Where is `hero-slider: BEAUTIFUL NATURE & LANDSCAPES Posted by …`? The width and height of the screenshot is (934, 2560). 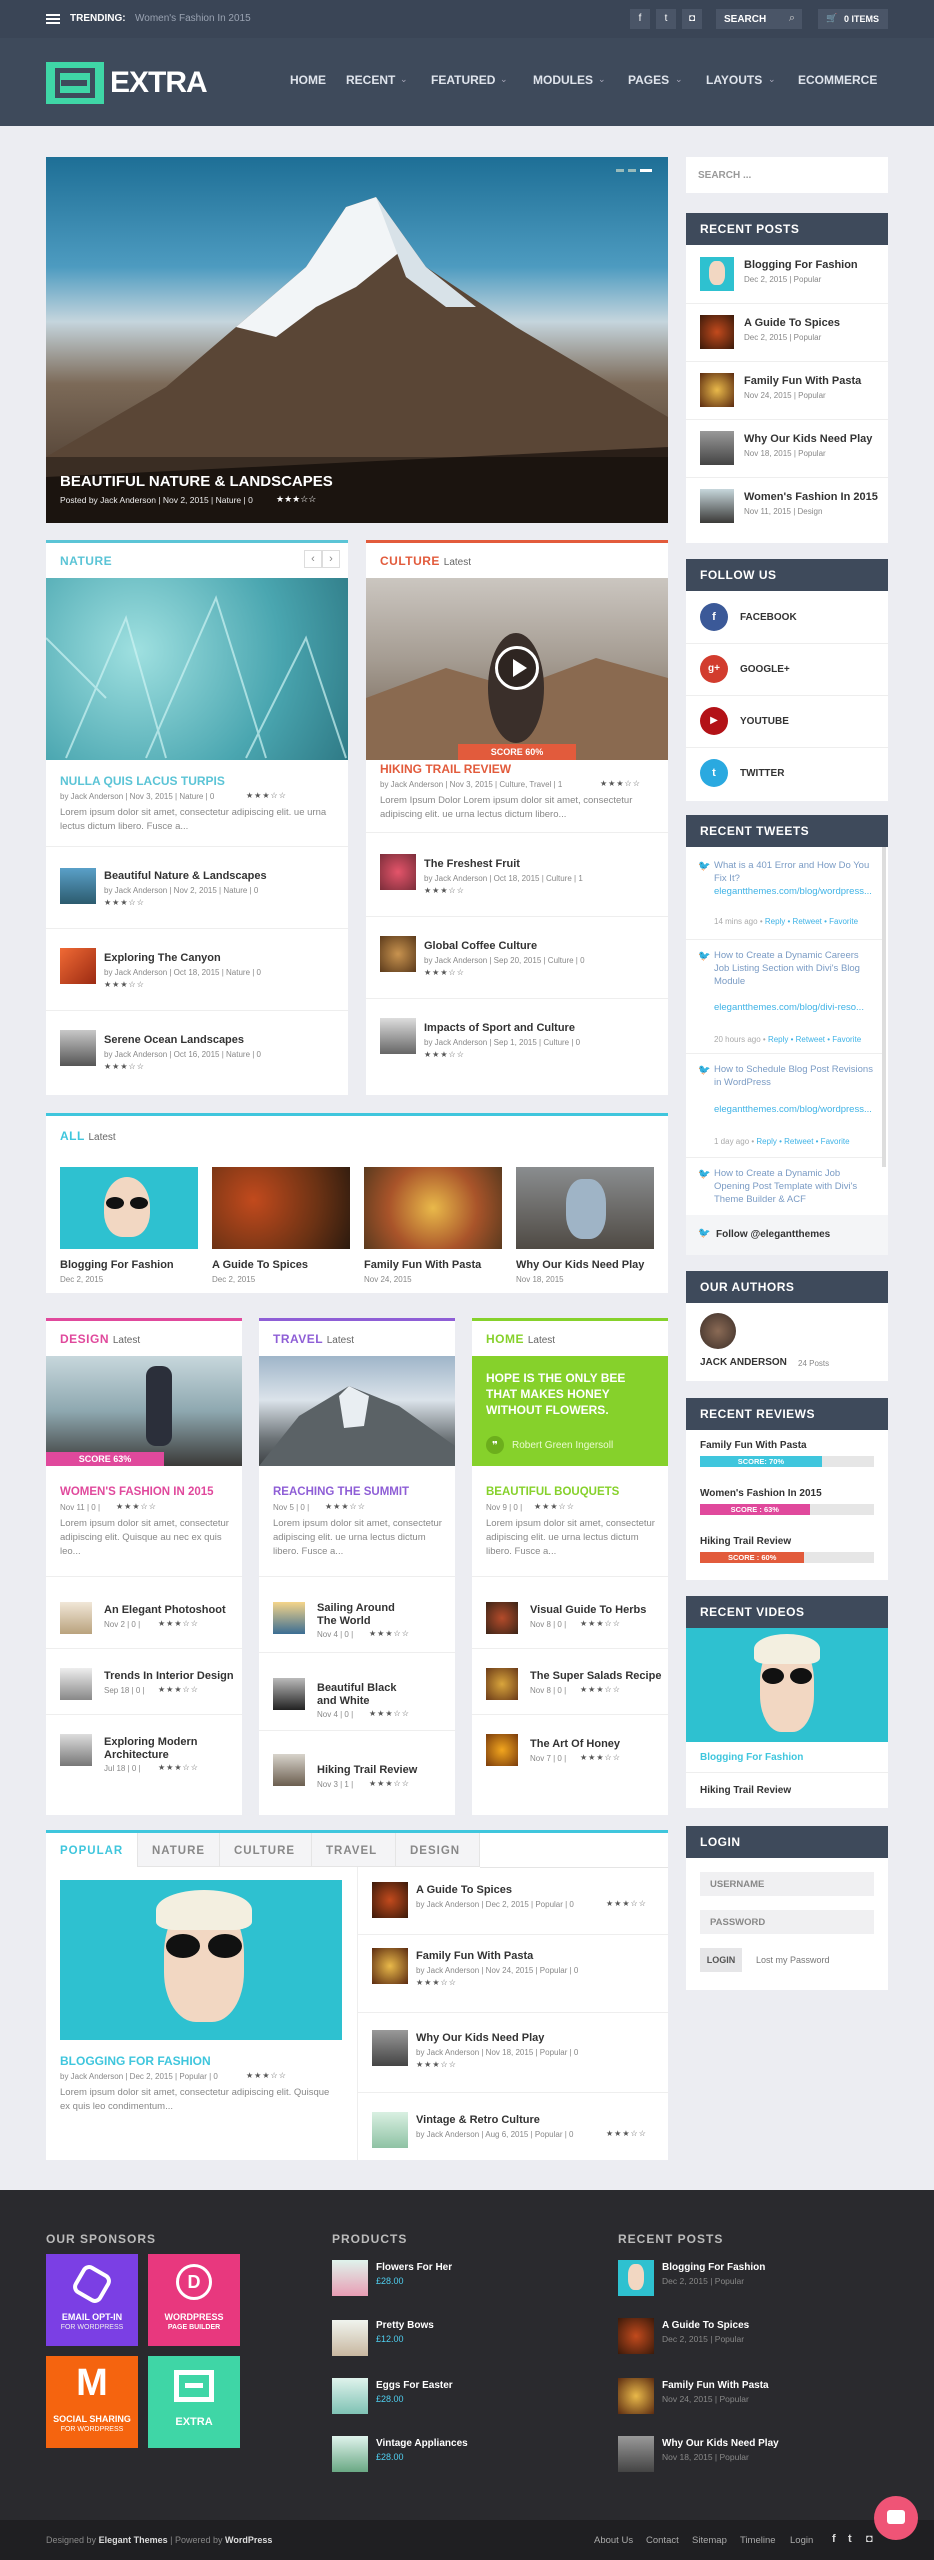
hero-slider: BEAUTIFUL NATURE & LANDSCAPES Posted by … is located at coordinates (357, 340).